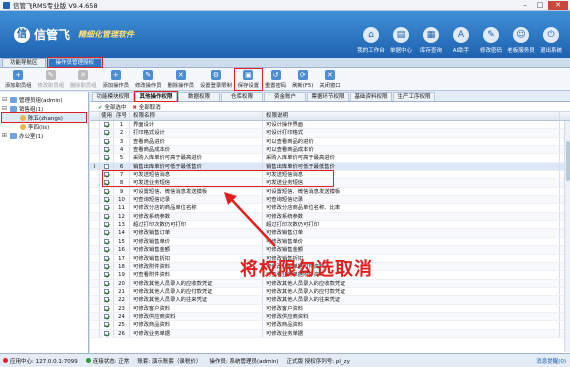  I want to click on permission-tab: 票据环节权限, so click(328, 96).